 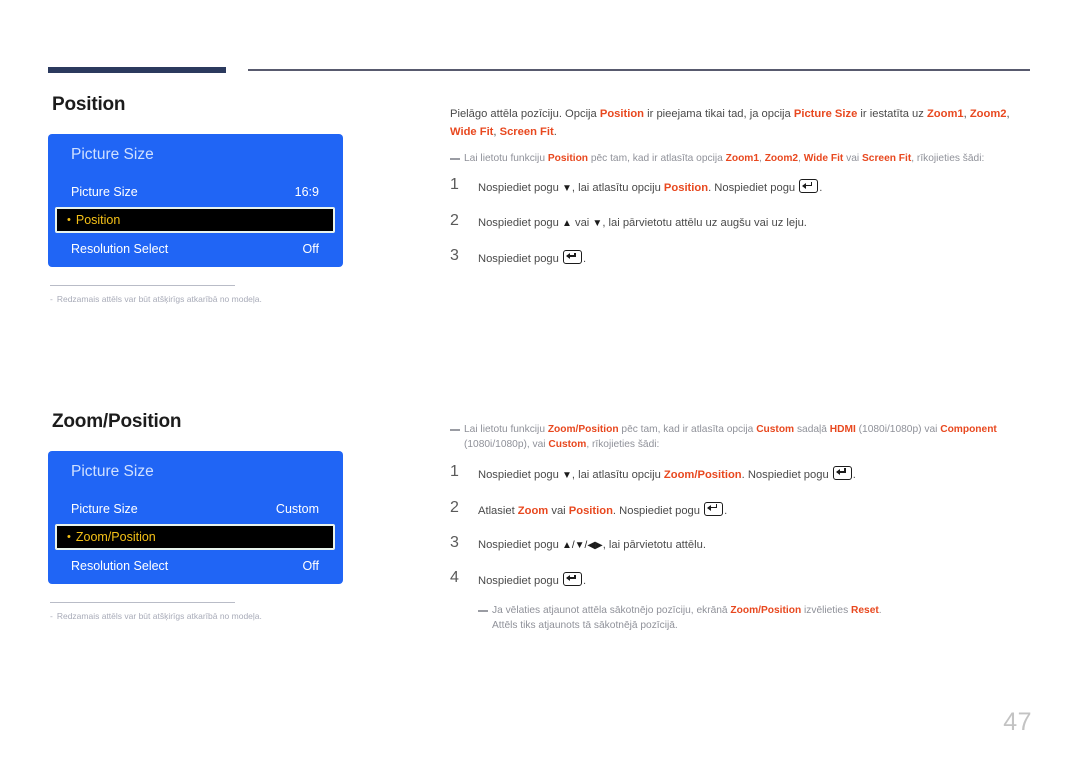 What do you see at coordinates (498, 510) in the screenshot?
I see `step-text-part: Atlasiet` at bounding box center [498, 510].